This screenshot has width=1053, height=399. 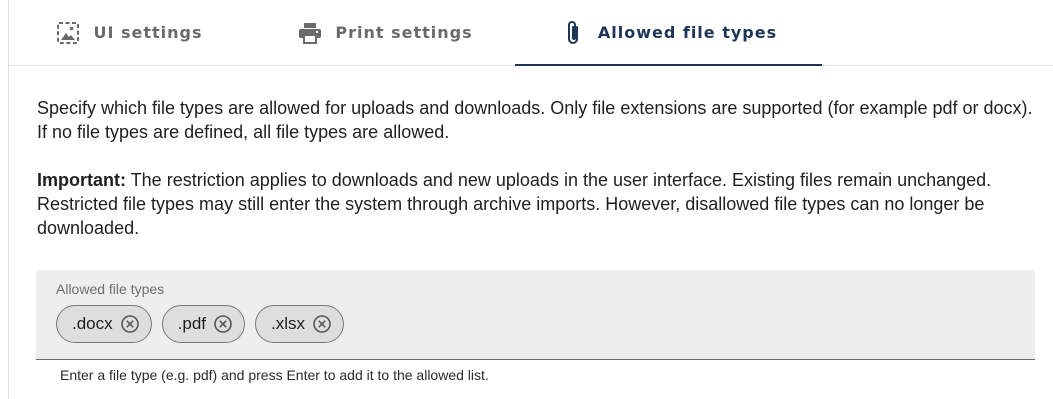 What do you see at coordinates (191, 323) in the screenshot?
I see `chip-label: .pdf` at bounding box center [191, 323].